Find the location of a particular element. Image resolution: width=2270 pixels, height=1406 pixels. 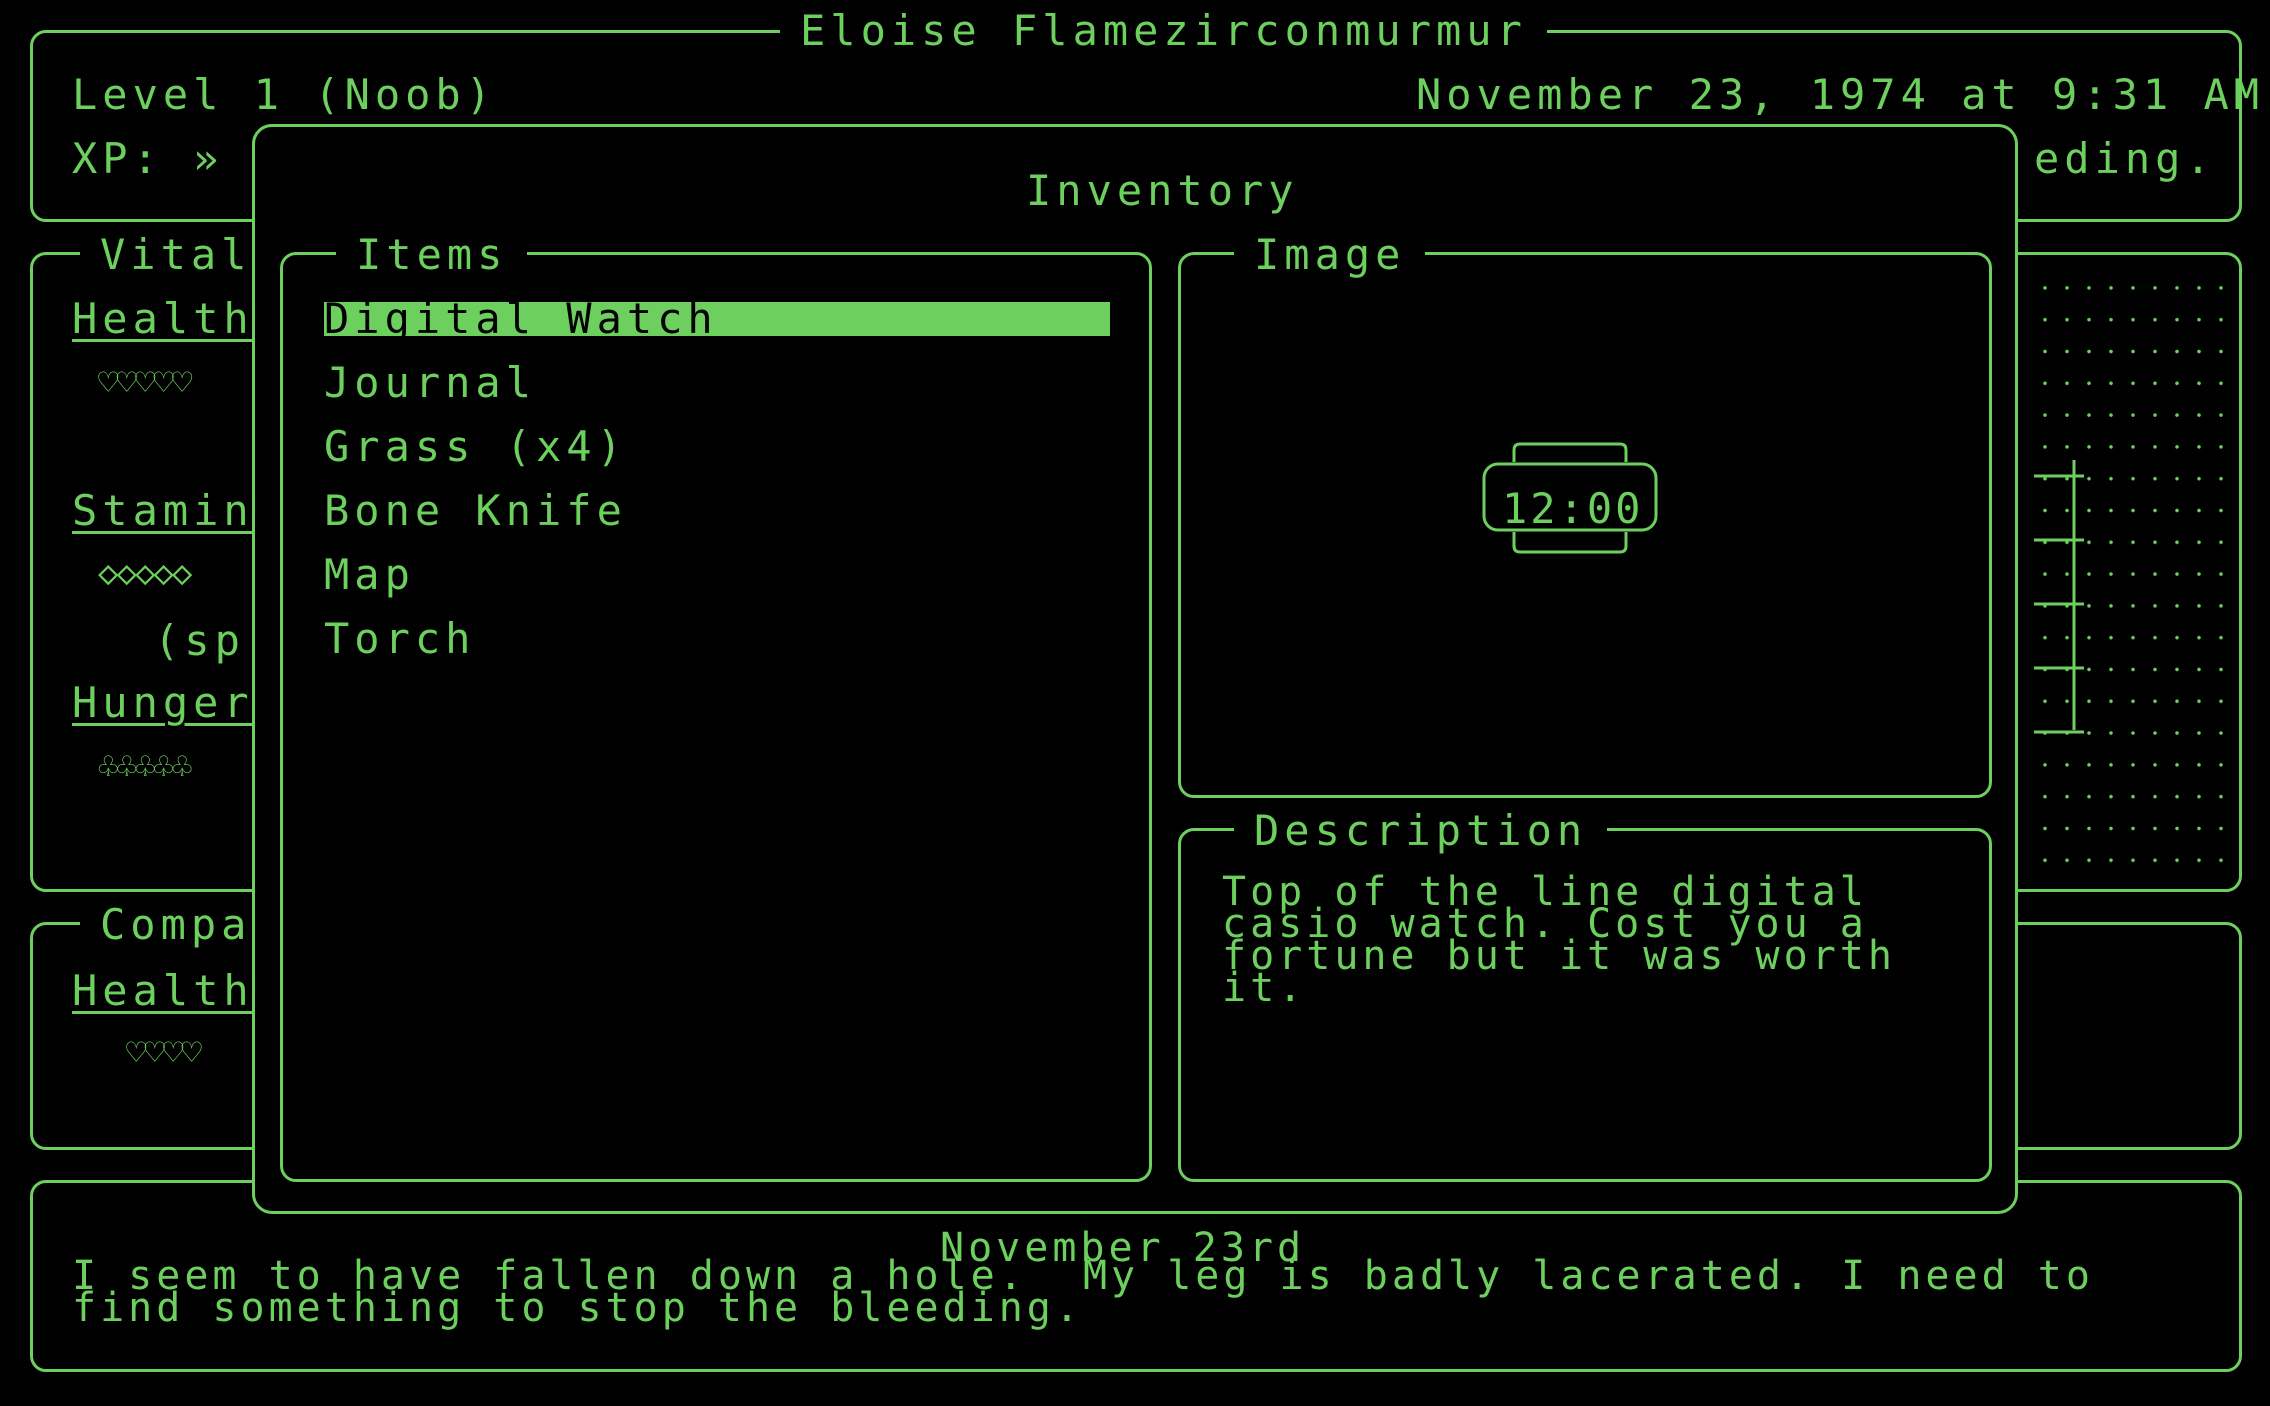

companion-hearts-icon: ♡♡♡♡ is located at coordinates (164, 1053).